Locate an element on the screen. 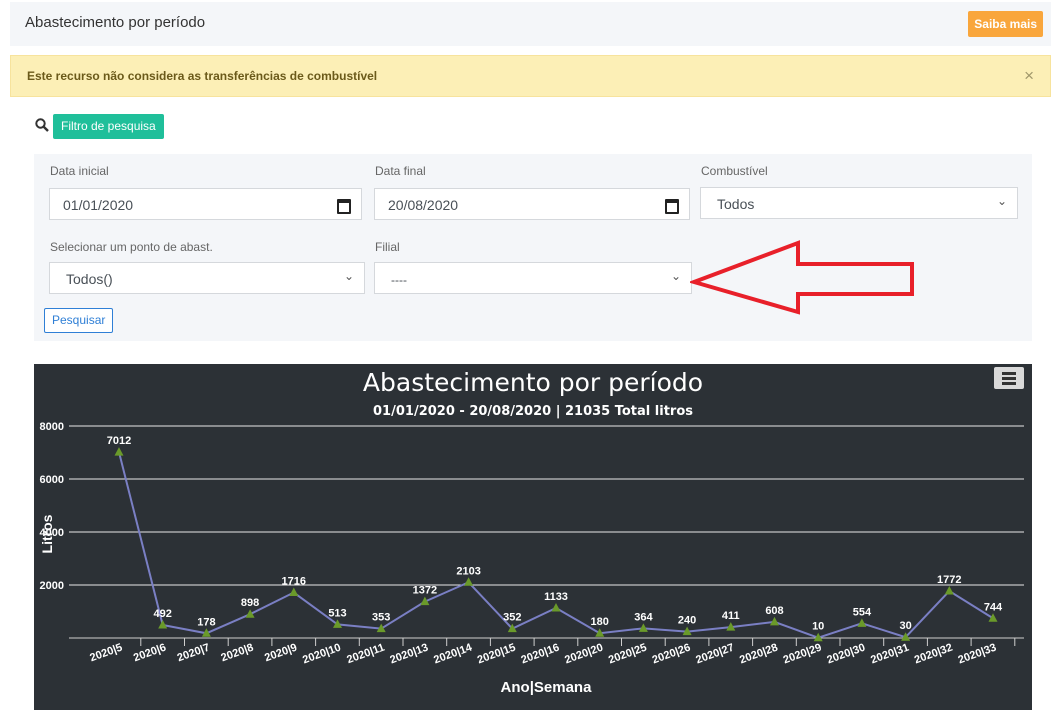  x-tick-label: 2020|28 is located at coordinates (759, 654).